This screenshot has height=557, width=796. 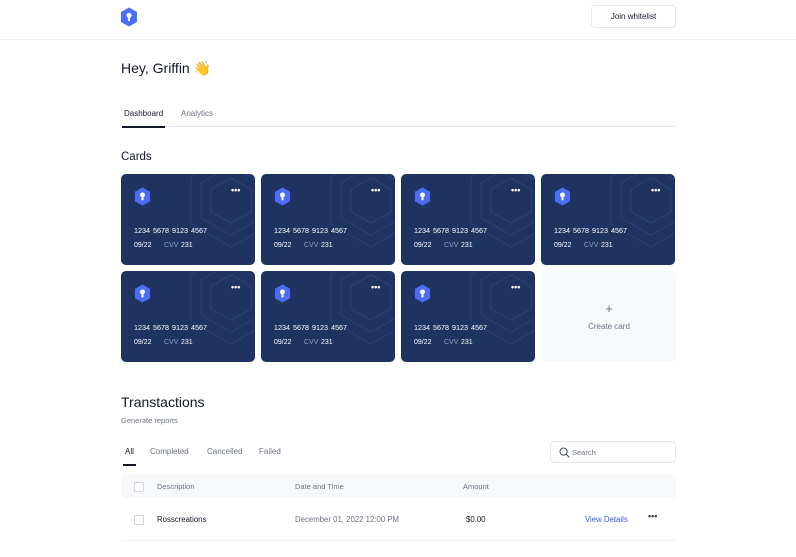 I want to click on column-header-date-time: Date and Time, so click(x=319, y=486).